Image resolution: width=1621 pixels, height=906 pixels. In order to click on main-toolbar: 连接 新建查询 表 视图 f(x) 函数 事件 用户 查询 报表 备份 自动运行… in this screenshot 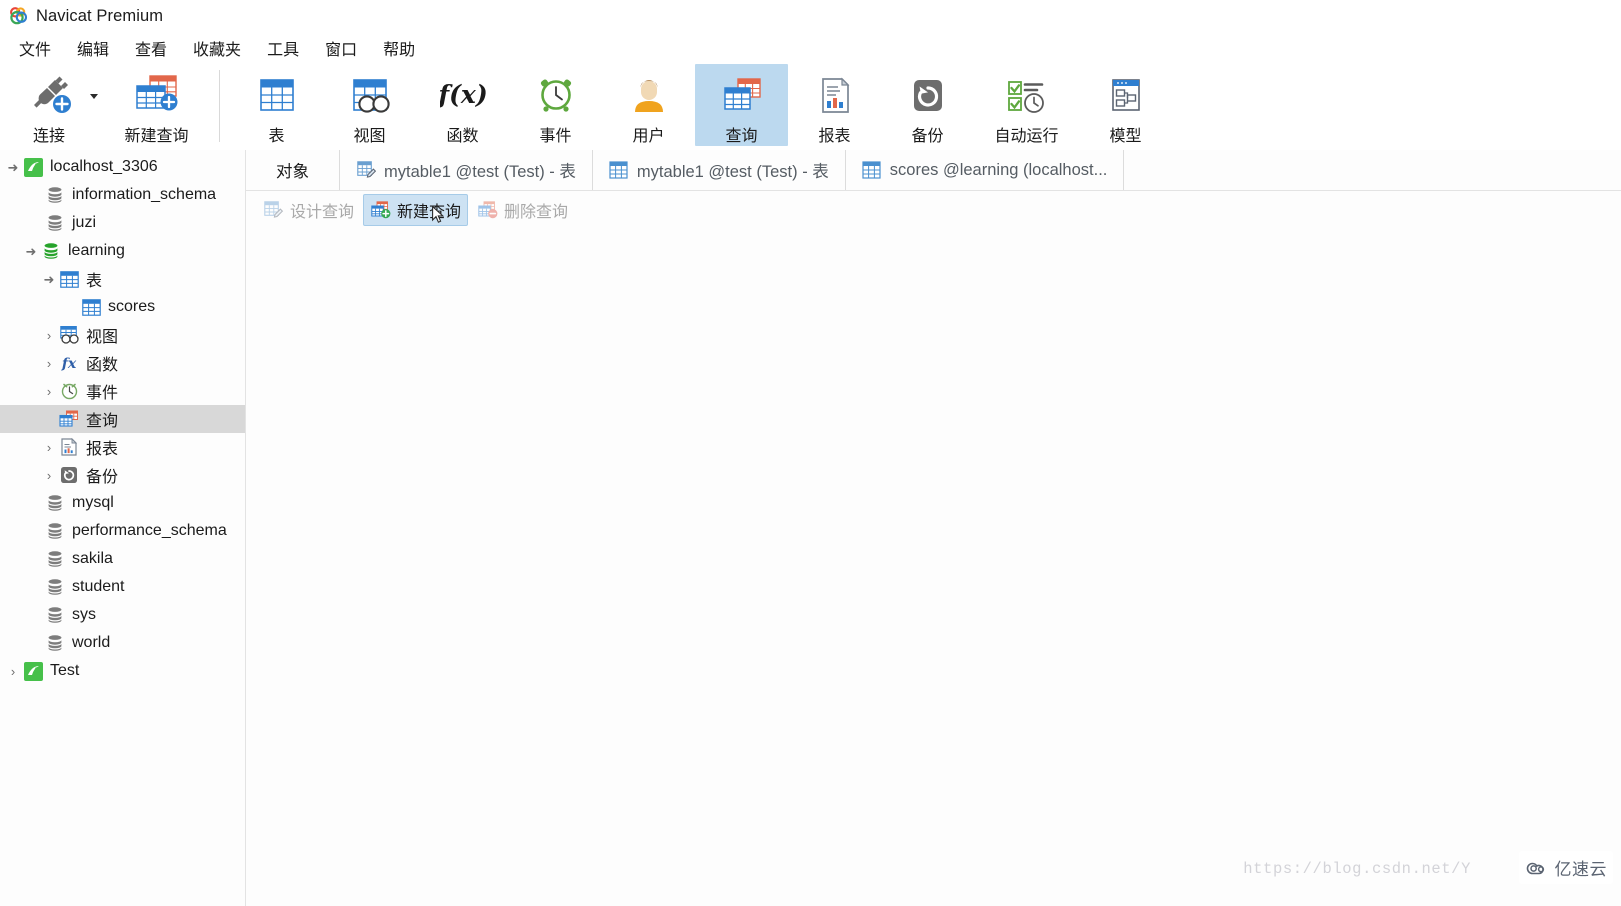, I will do `click(810, 107)`.